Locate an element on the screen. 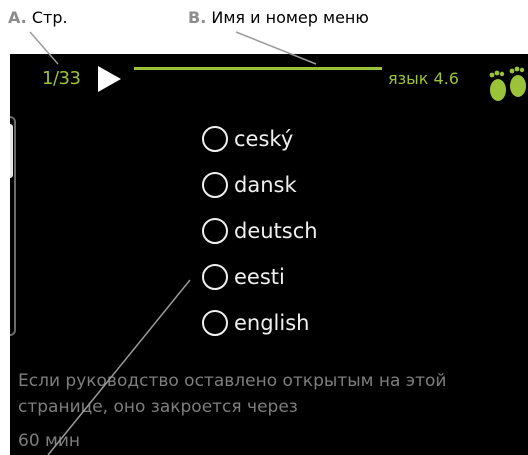 This screenshot has height=455, width=528. right-arrow-icon is located at coordinates (109, 79).